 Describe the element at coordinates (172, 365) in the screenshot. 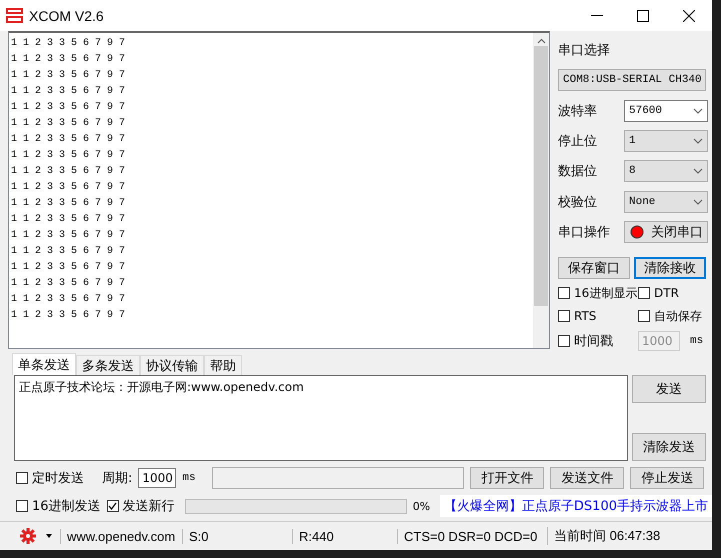

I see `send-tab: 协议传输` at that location.